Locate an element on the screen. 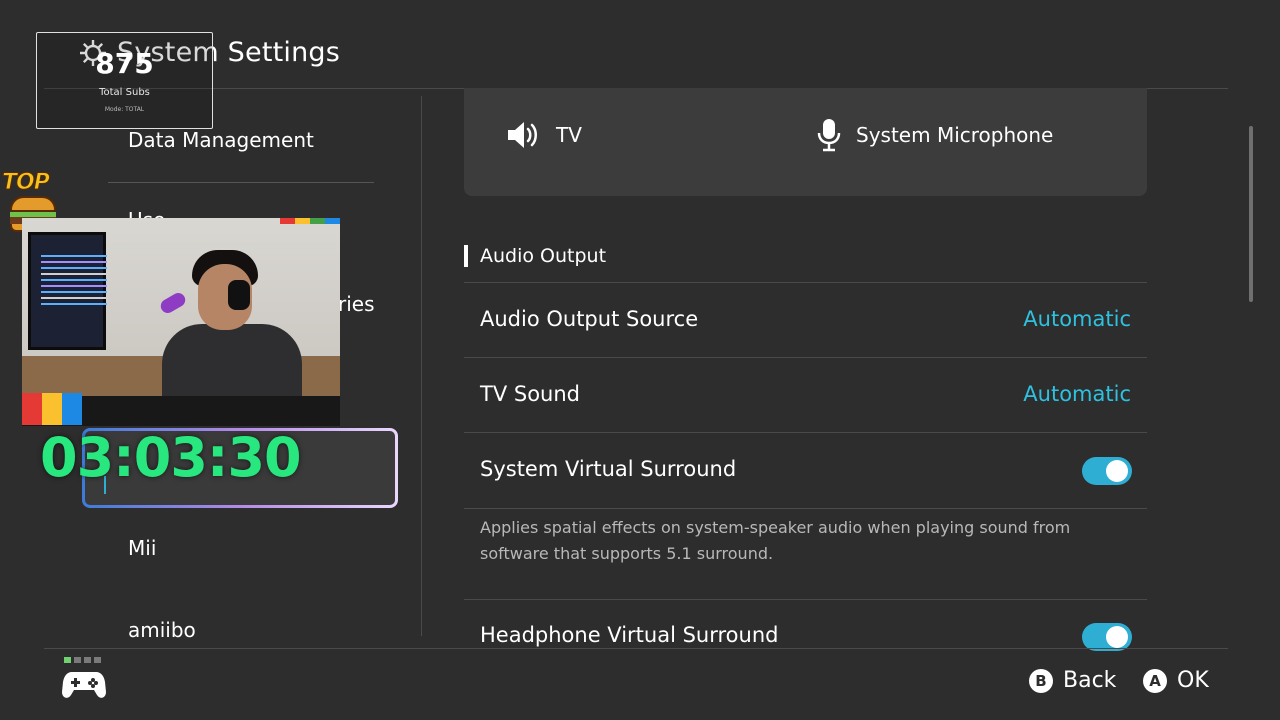 The height and width of the screenshot is (720, 1280). subscriber-label: Total Subs is located at coordinates (124, 92).